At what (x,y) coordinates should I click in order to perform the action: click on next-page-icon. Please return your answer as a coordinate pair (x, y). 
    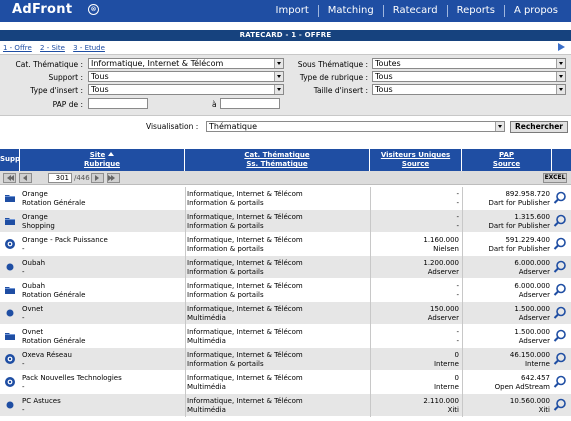
    Looking at the image, I should click on (97, 178).